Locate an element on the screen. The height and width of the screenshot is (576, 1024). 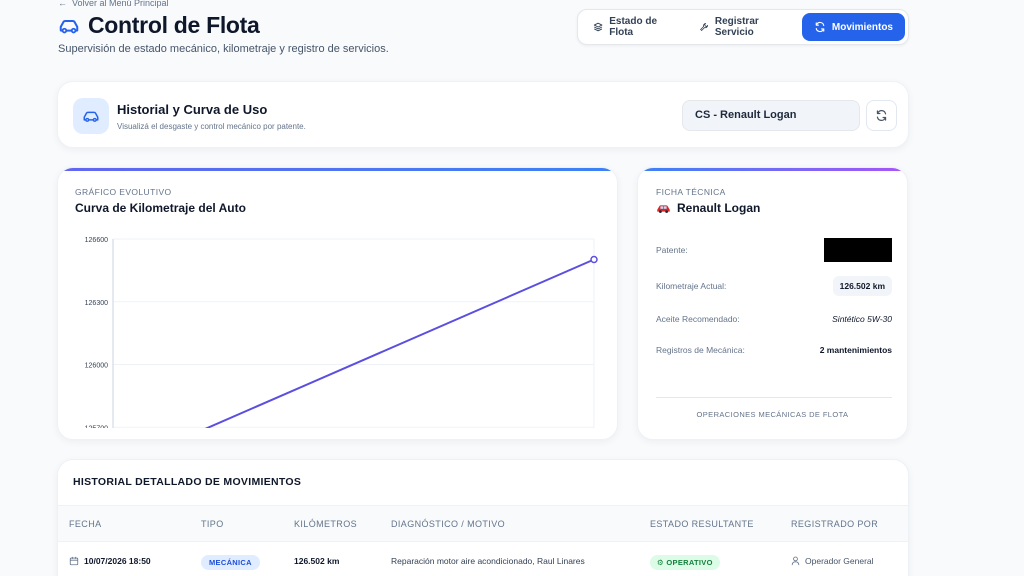
column-header: TIPO is located at coordinates (212, 524).